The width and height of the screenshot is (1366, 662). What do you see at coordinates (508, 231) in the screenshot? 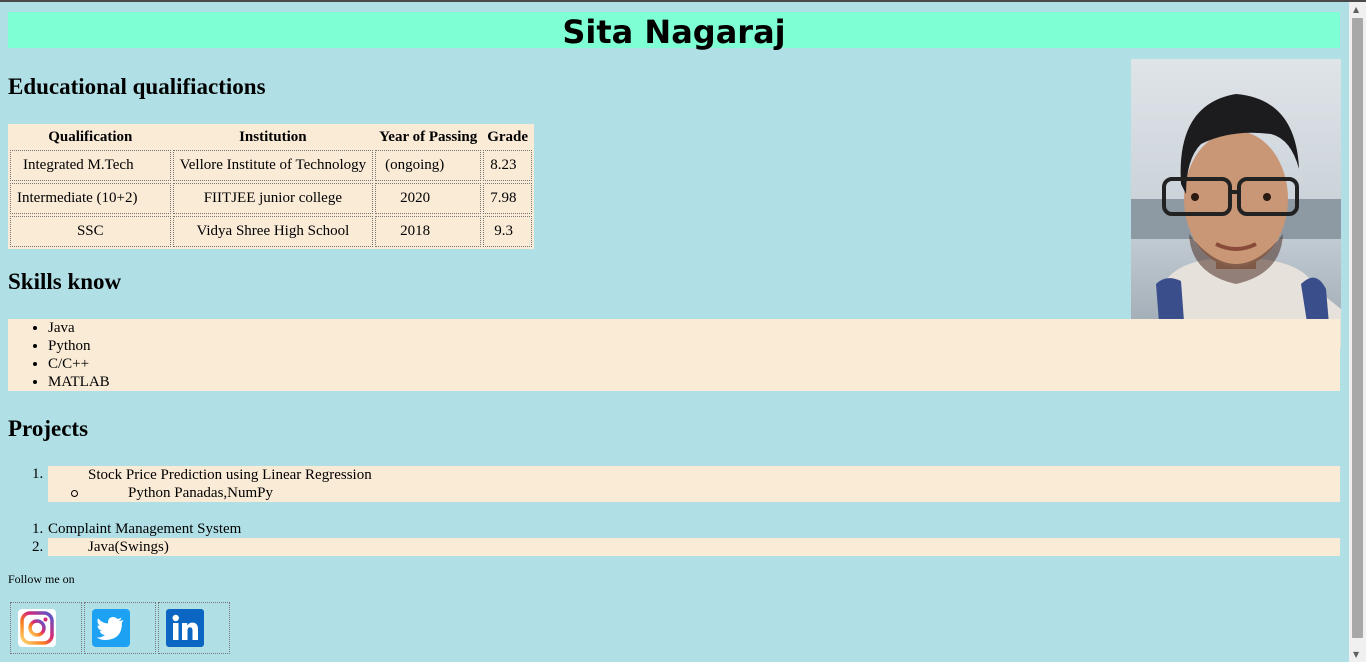
I see `table-cell: 9.3` at bounding box center [508, 231].